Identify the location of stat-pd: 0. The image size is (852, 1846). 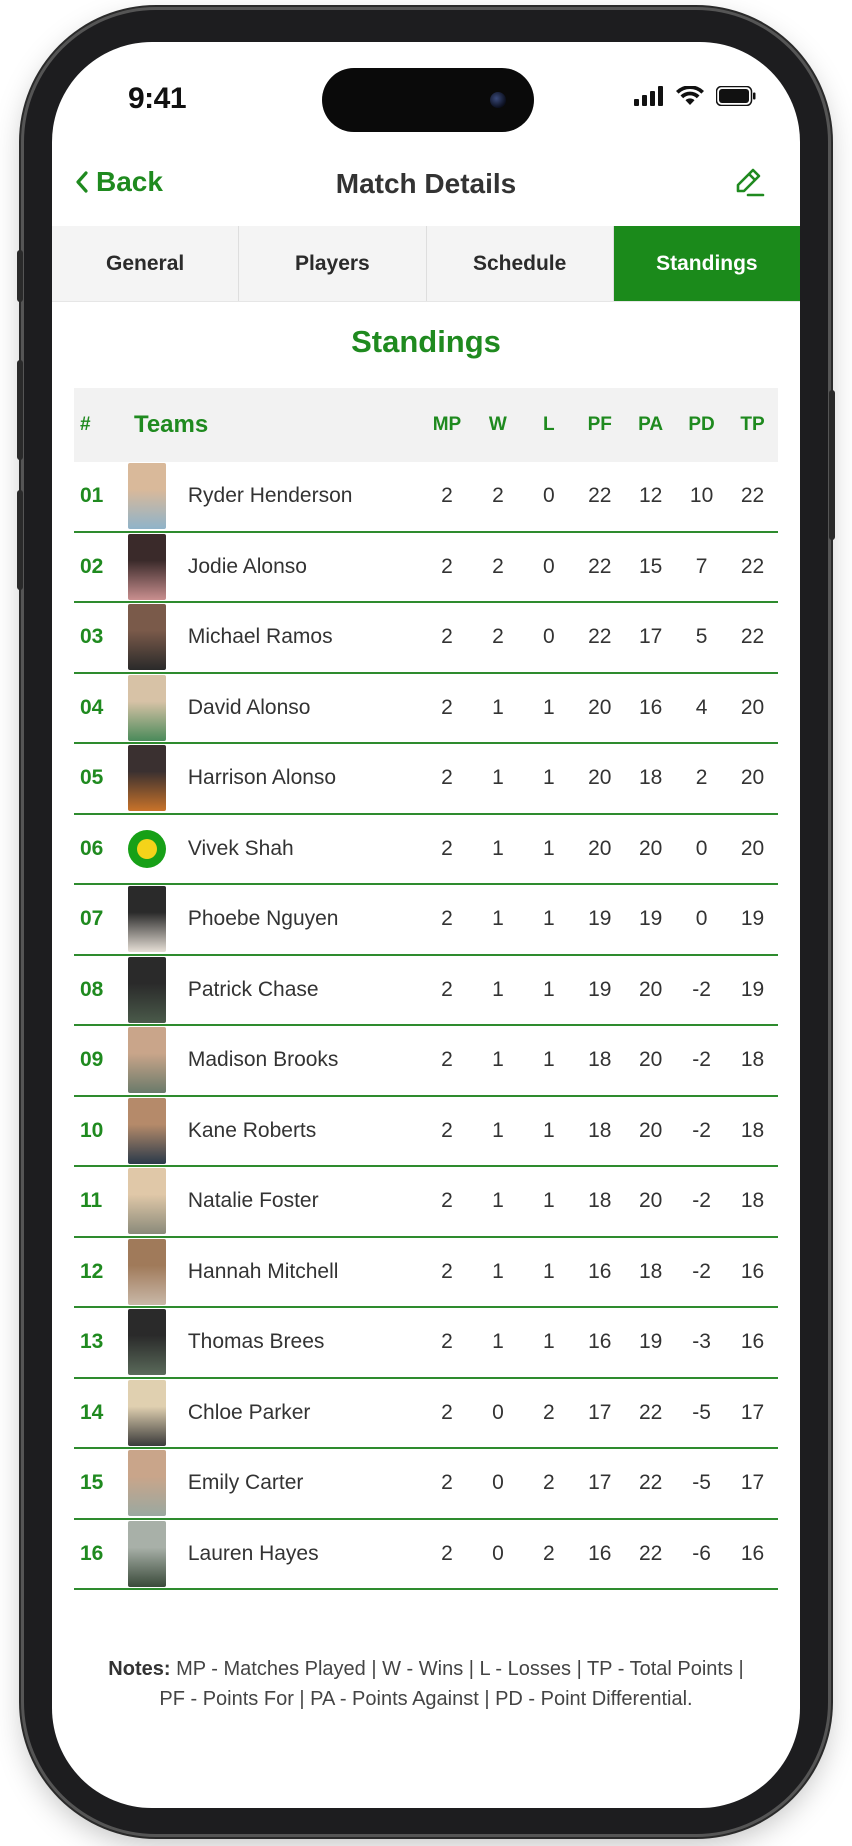
(701, 919).